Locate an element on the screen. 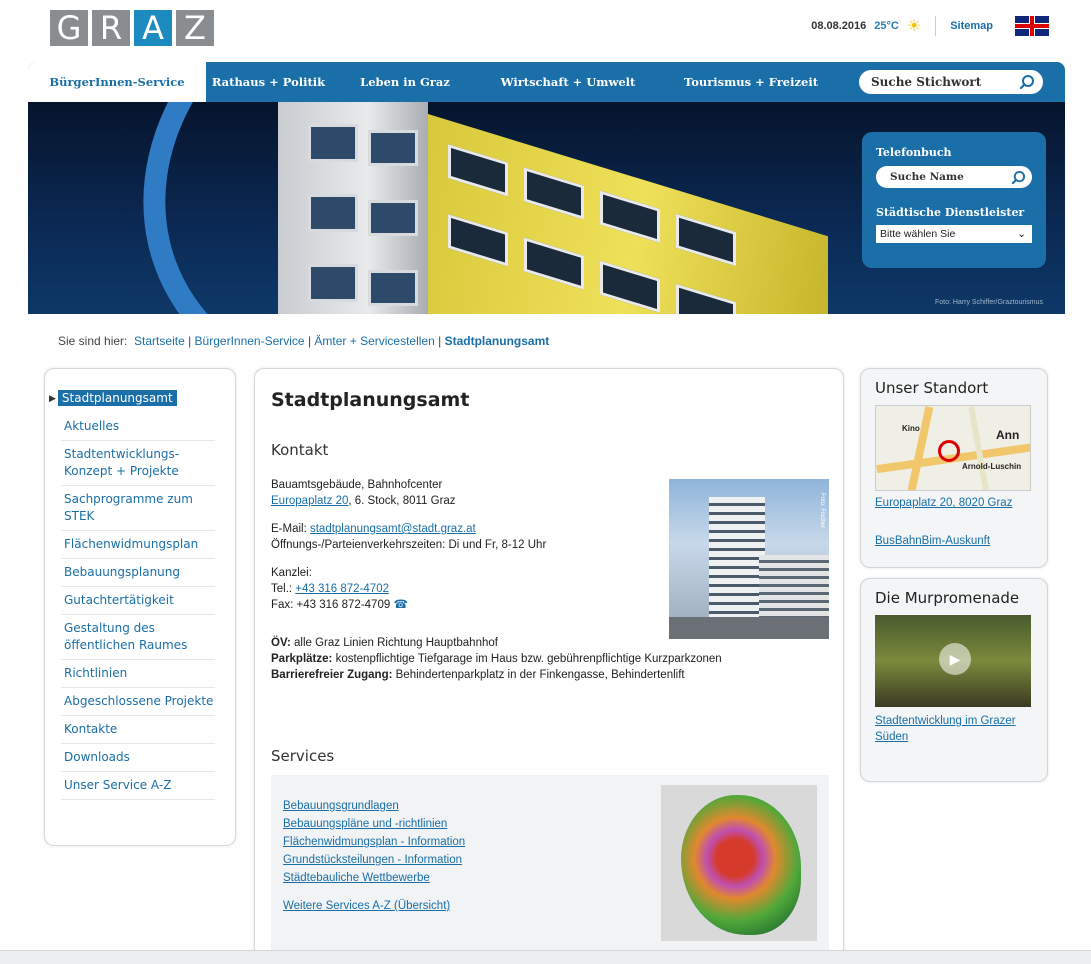  uk-flag-icon is located at coordinates (1032, 26).